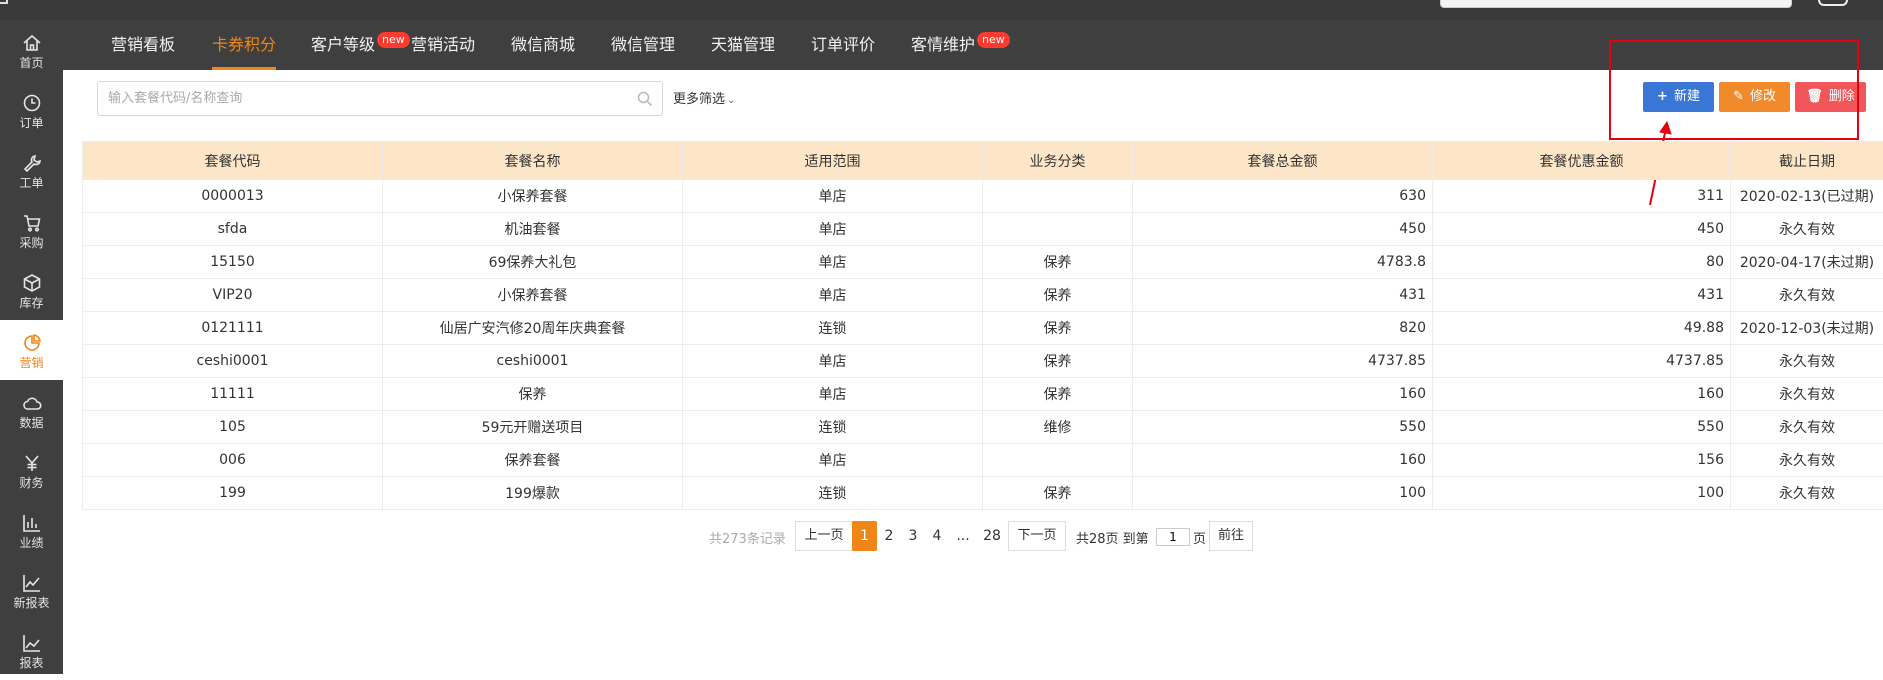 The height and width of the screenshot is (680, 1883). I want to click on sidebar-item-marketing: 营销, so click(31, 350).